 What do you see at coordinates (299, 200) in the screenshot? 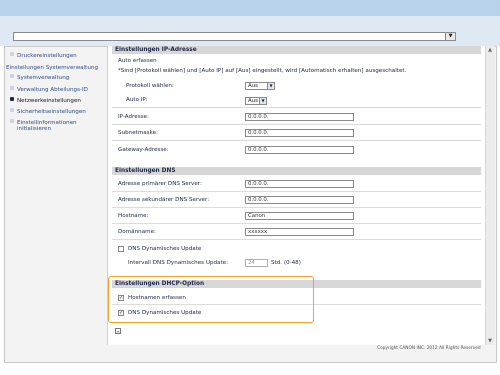
I see `secondary-dns-field: 0.0.0.0.` at bounding box center [299, 200].